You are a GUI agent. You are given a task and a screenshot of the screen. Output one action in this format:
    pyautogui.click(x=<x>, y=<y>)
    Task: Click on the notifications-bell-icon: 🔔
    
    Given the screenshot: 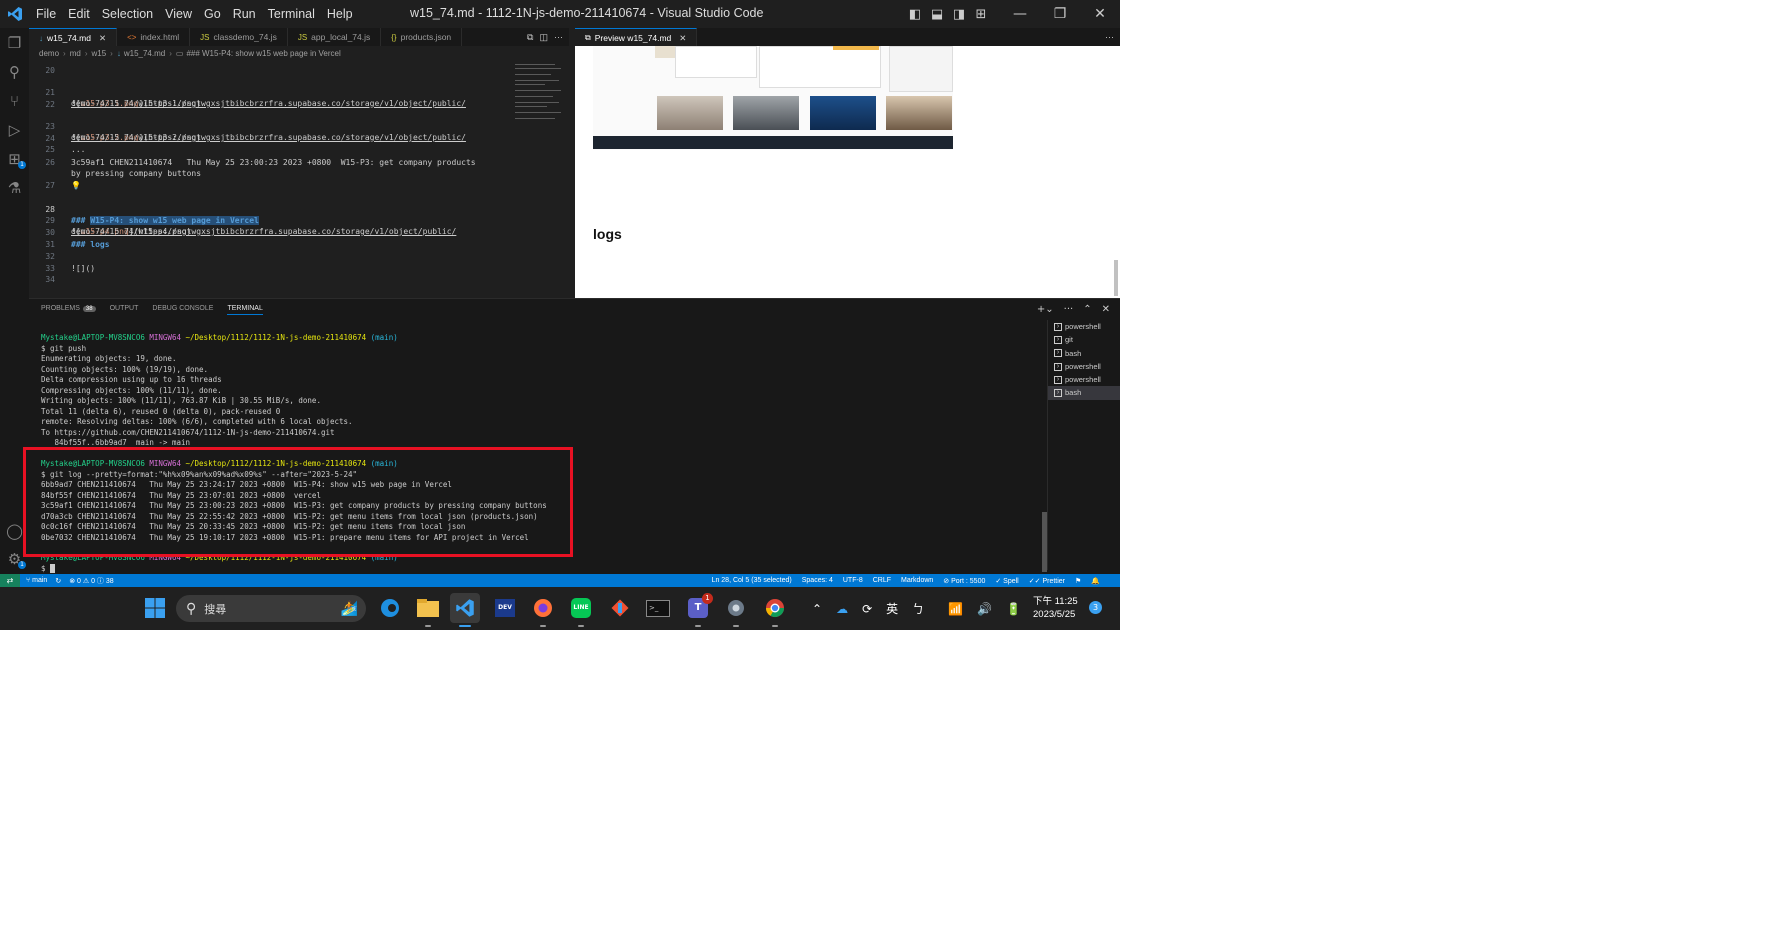 What is the action you would take?
    pyautogui.click(x=1095, y=581)
    